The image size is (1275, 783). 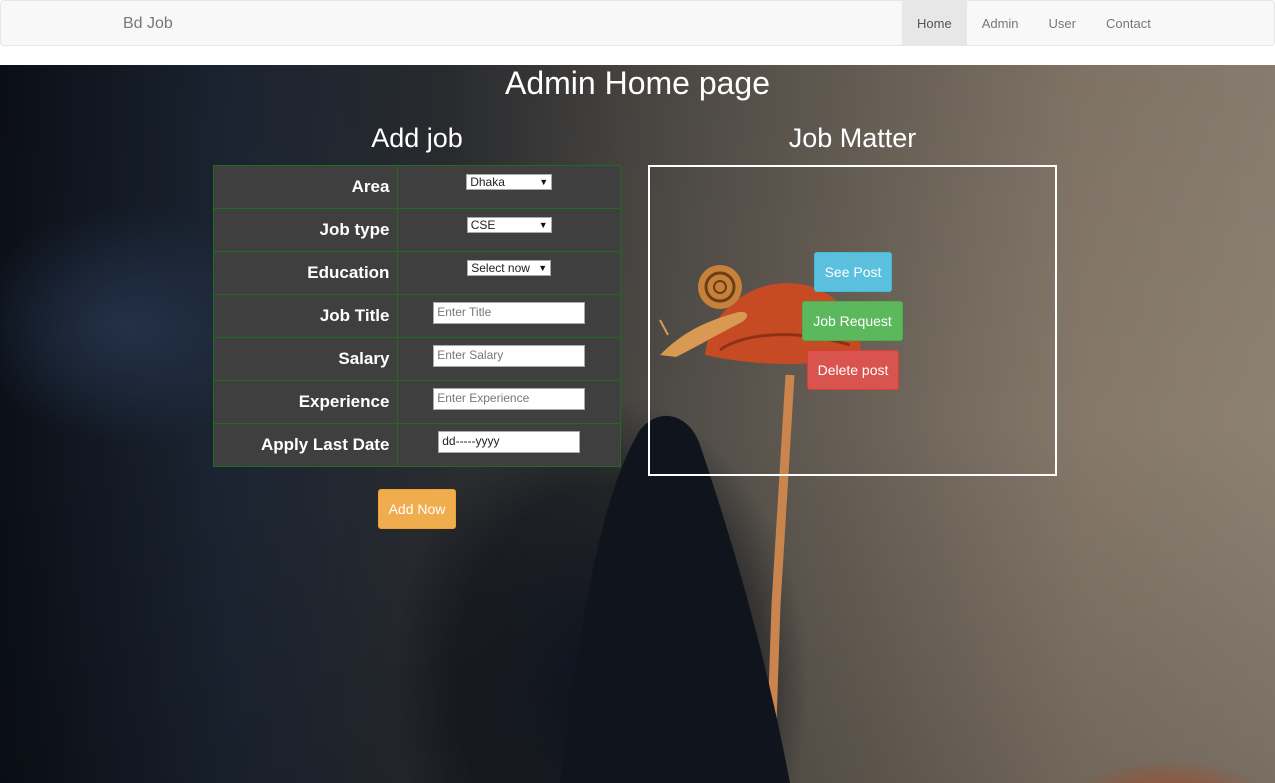 What do you see at coordinates (509, 182) in the screenshot?
I see `area-select: Dhaka ▼` at bounding box center [509, 182].